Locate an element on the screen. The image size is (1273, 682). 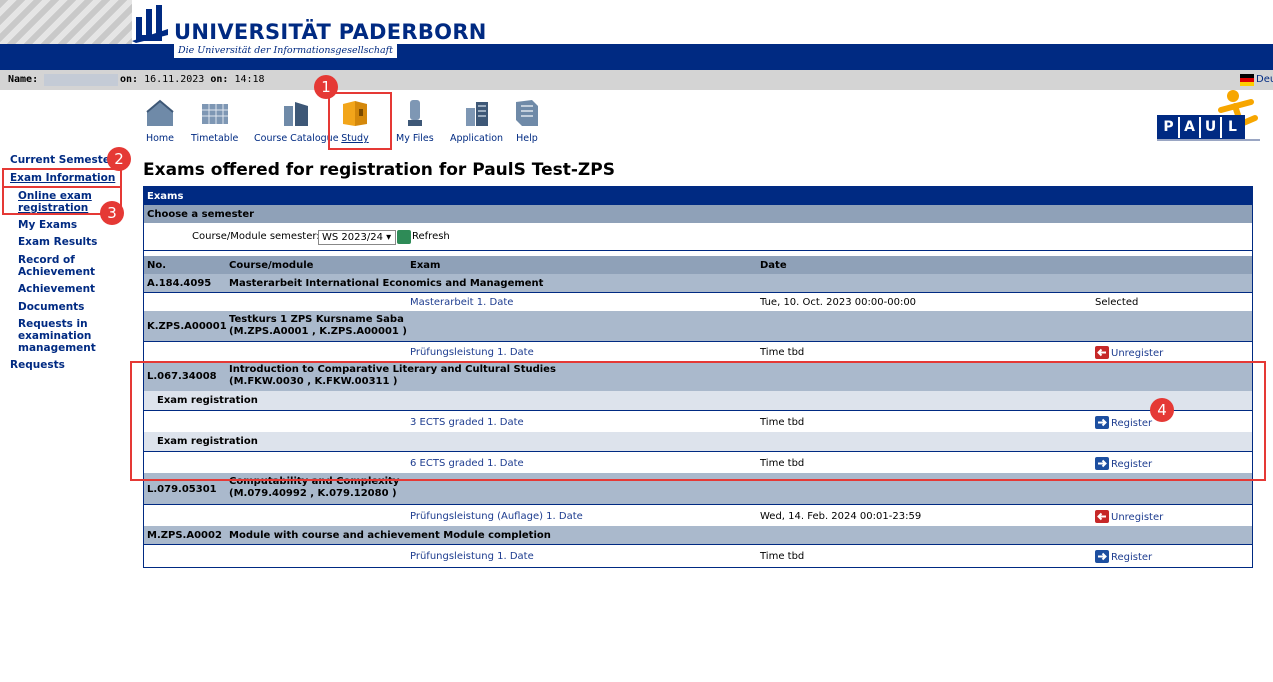
table-header: No. Course/module Exam Date is located at coordinates (698, 265).